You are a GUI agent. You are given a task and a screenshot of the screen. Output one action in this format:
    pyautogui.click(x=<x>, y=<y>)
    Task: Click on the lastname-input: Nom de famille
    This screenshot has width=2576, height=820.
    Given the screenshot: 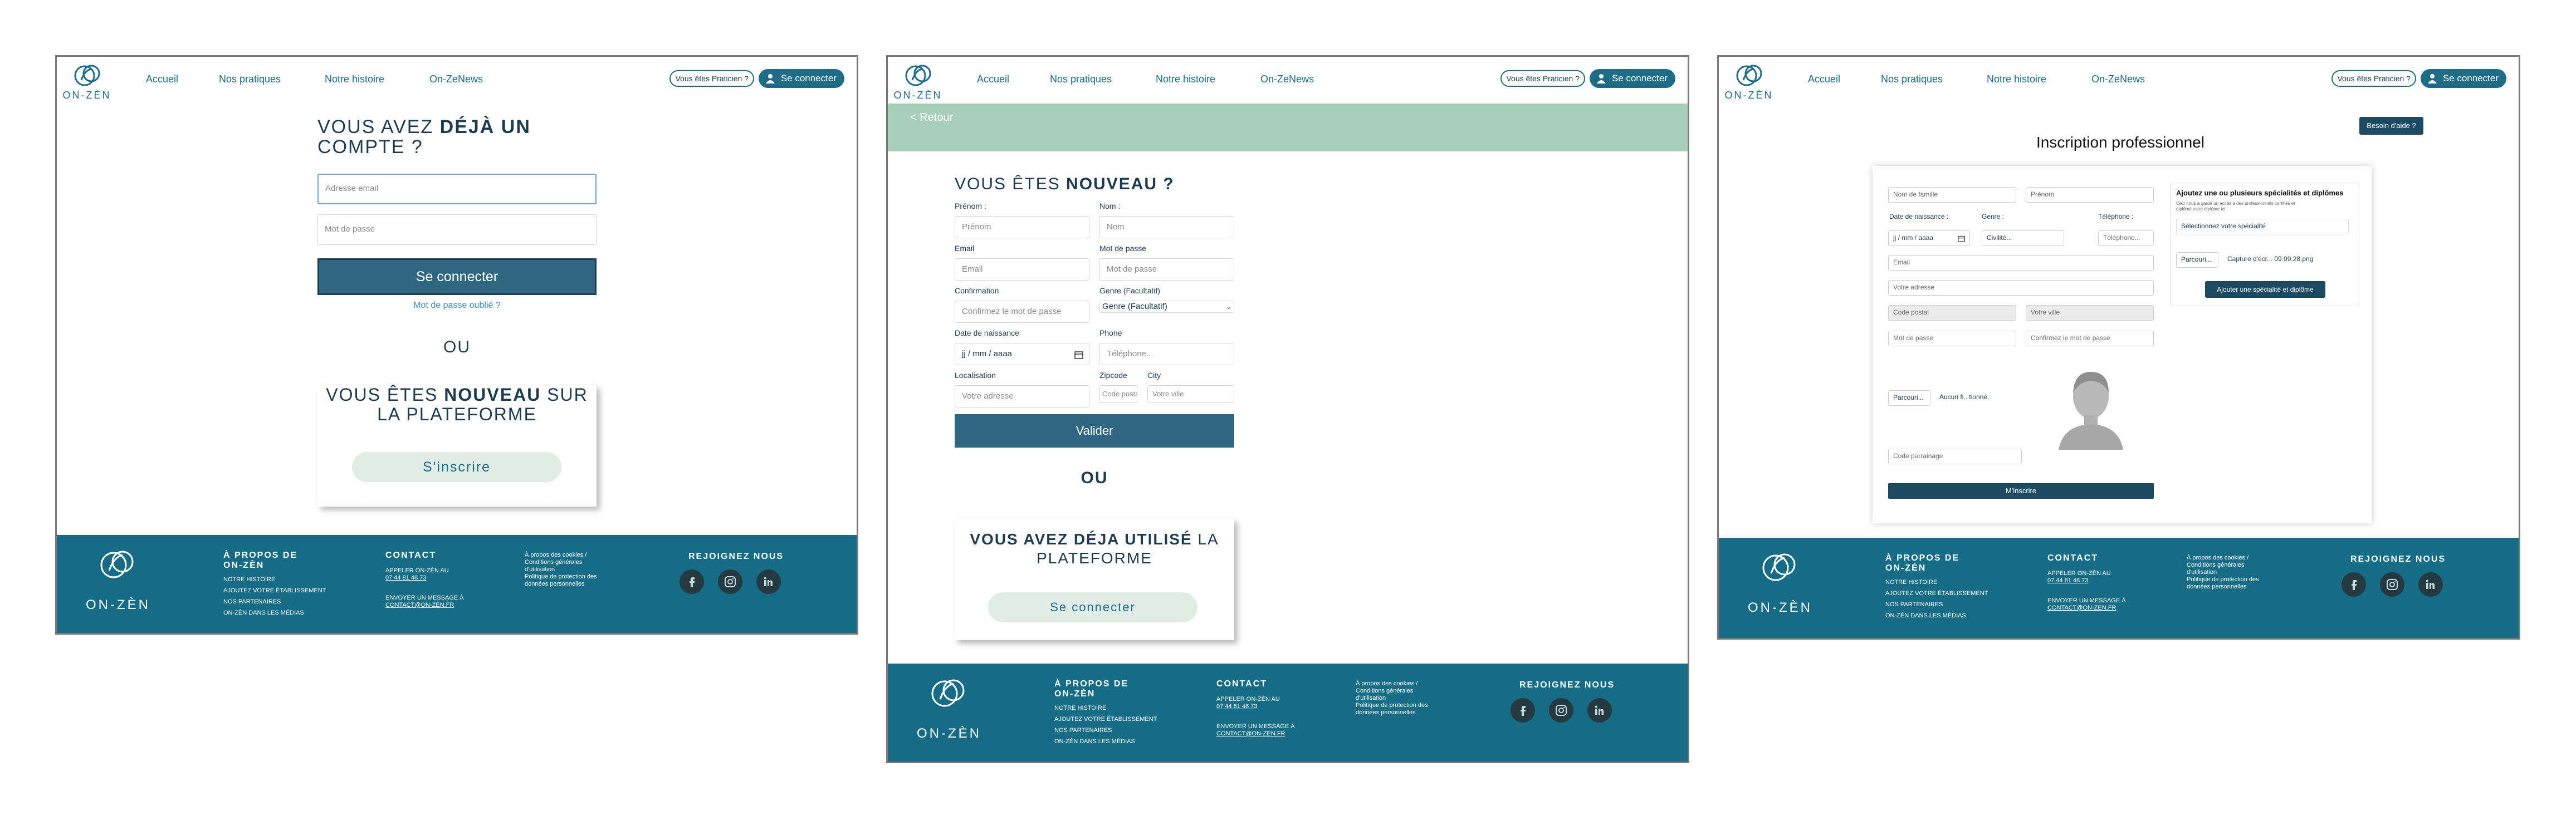 What is the action you would take?
    pyautogui.click(x=1952, y=195)
    